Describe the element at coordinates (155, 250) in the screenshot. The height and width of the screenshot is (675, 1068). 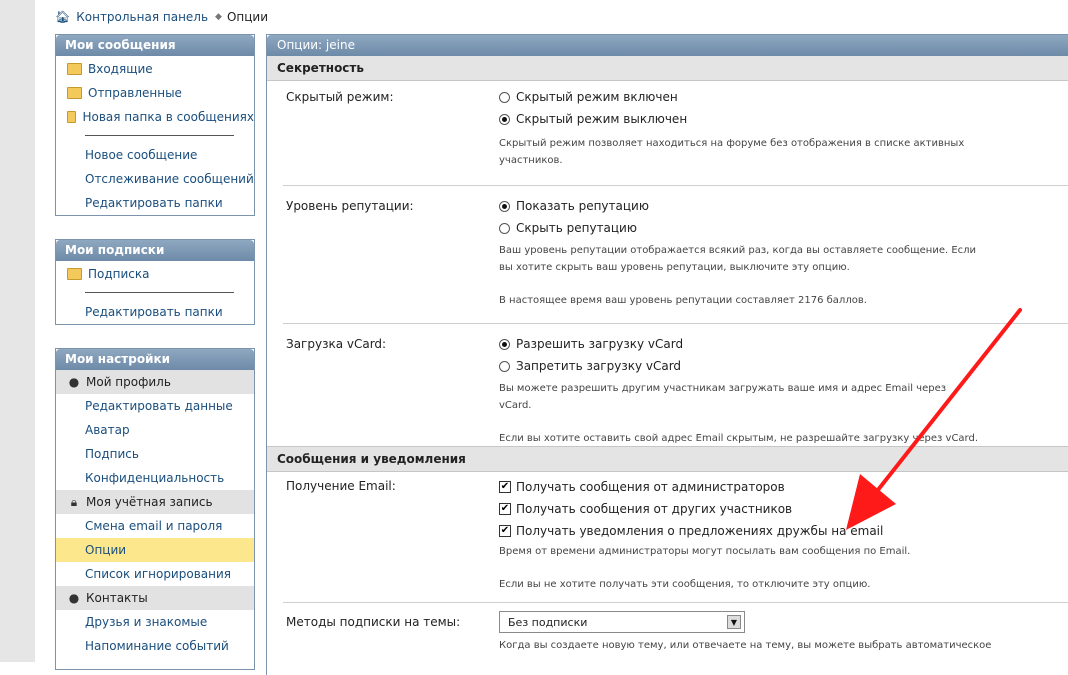
I see `sidebar-subscriptions-title: Мои подписки` at that location.